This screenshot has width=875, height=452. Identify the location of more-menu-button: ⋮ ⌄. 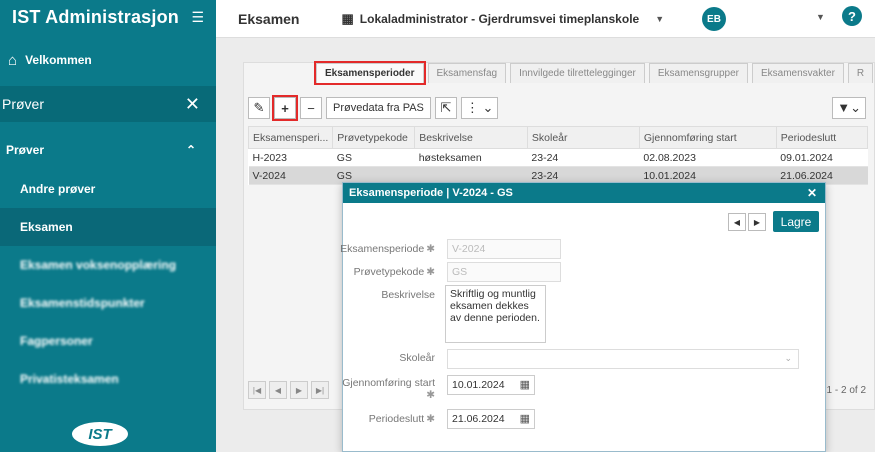
(479, 108).